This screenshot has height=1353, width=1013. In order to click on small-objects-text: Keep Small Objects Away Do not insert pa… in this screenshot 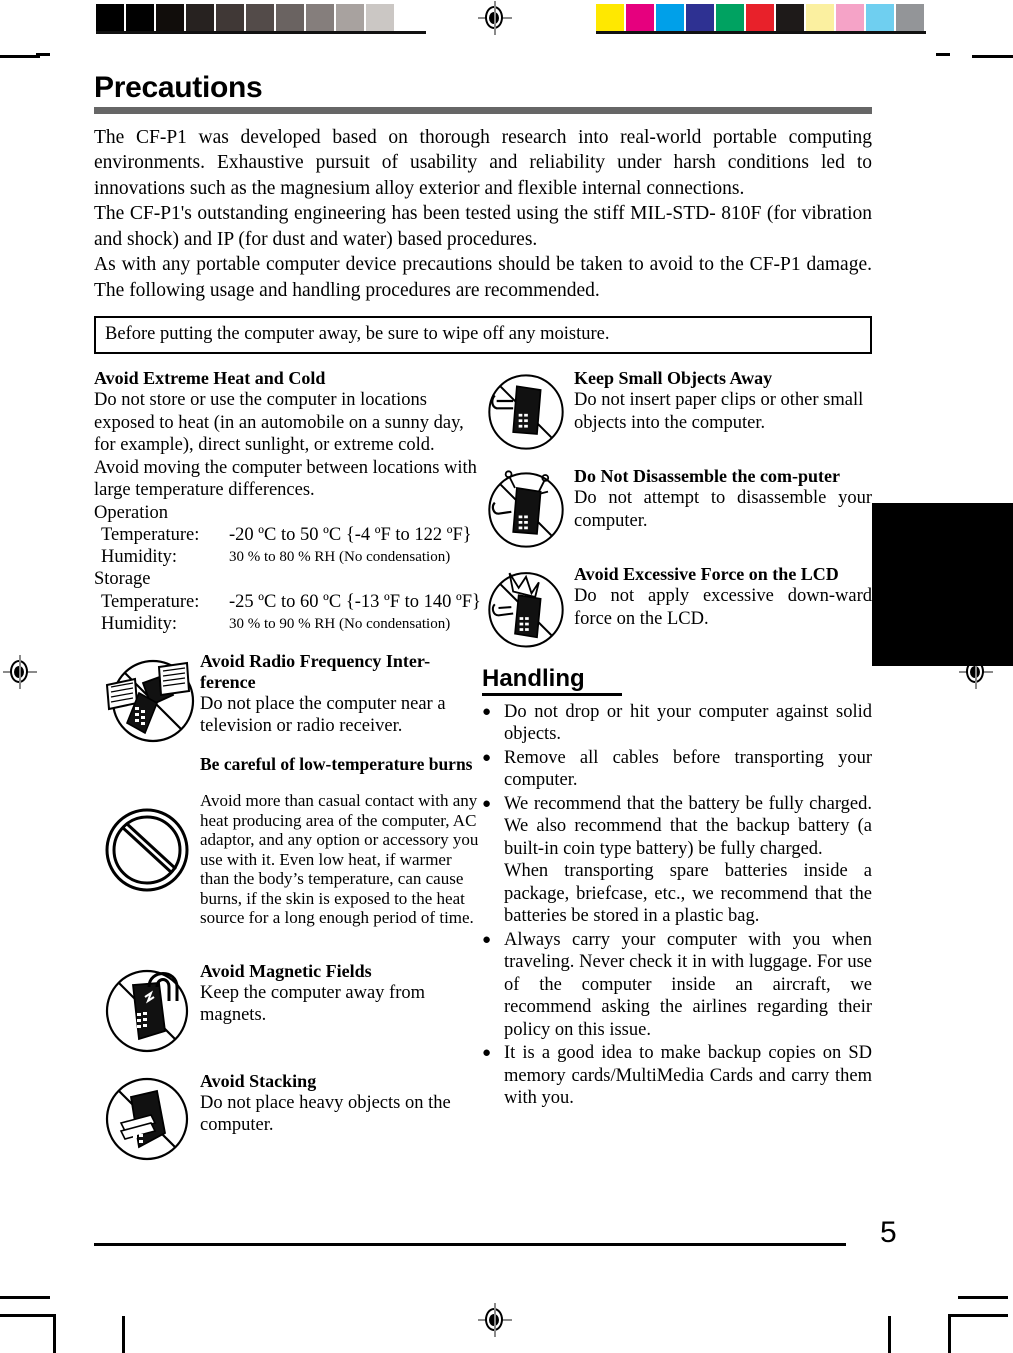, I will do `click(723, 412)`.